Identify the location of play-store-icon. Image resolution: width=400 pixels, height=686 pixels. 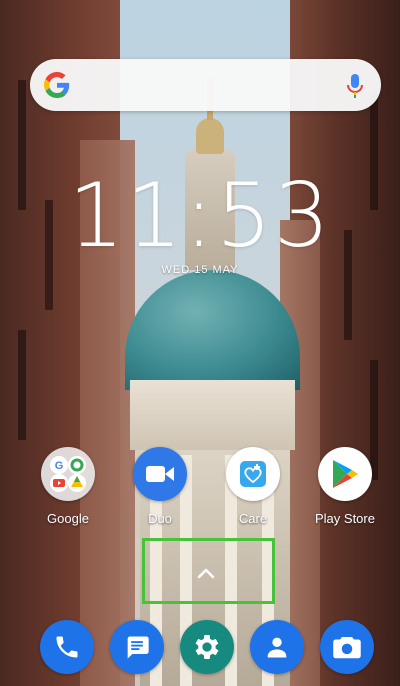
(345, 474).